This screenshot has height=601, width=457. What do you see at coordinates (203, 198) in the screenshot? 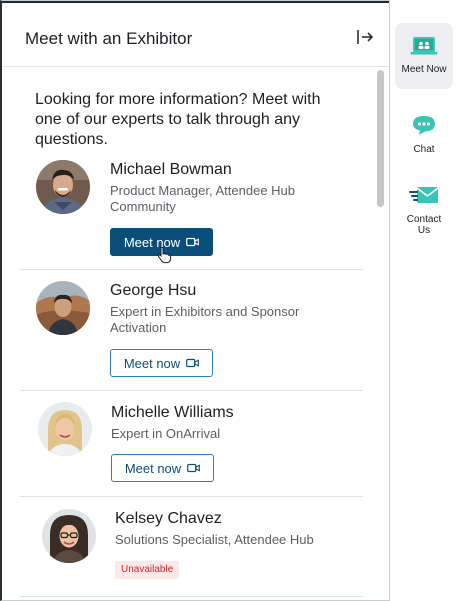
I see `expert-role: Product Manager, Attendee Hub Community` at bounding box center [203, 198].